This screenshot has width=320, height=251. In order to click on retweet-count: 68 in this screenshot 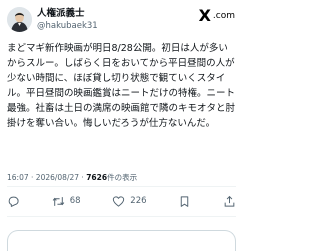, I will do `click(75, 201)`.